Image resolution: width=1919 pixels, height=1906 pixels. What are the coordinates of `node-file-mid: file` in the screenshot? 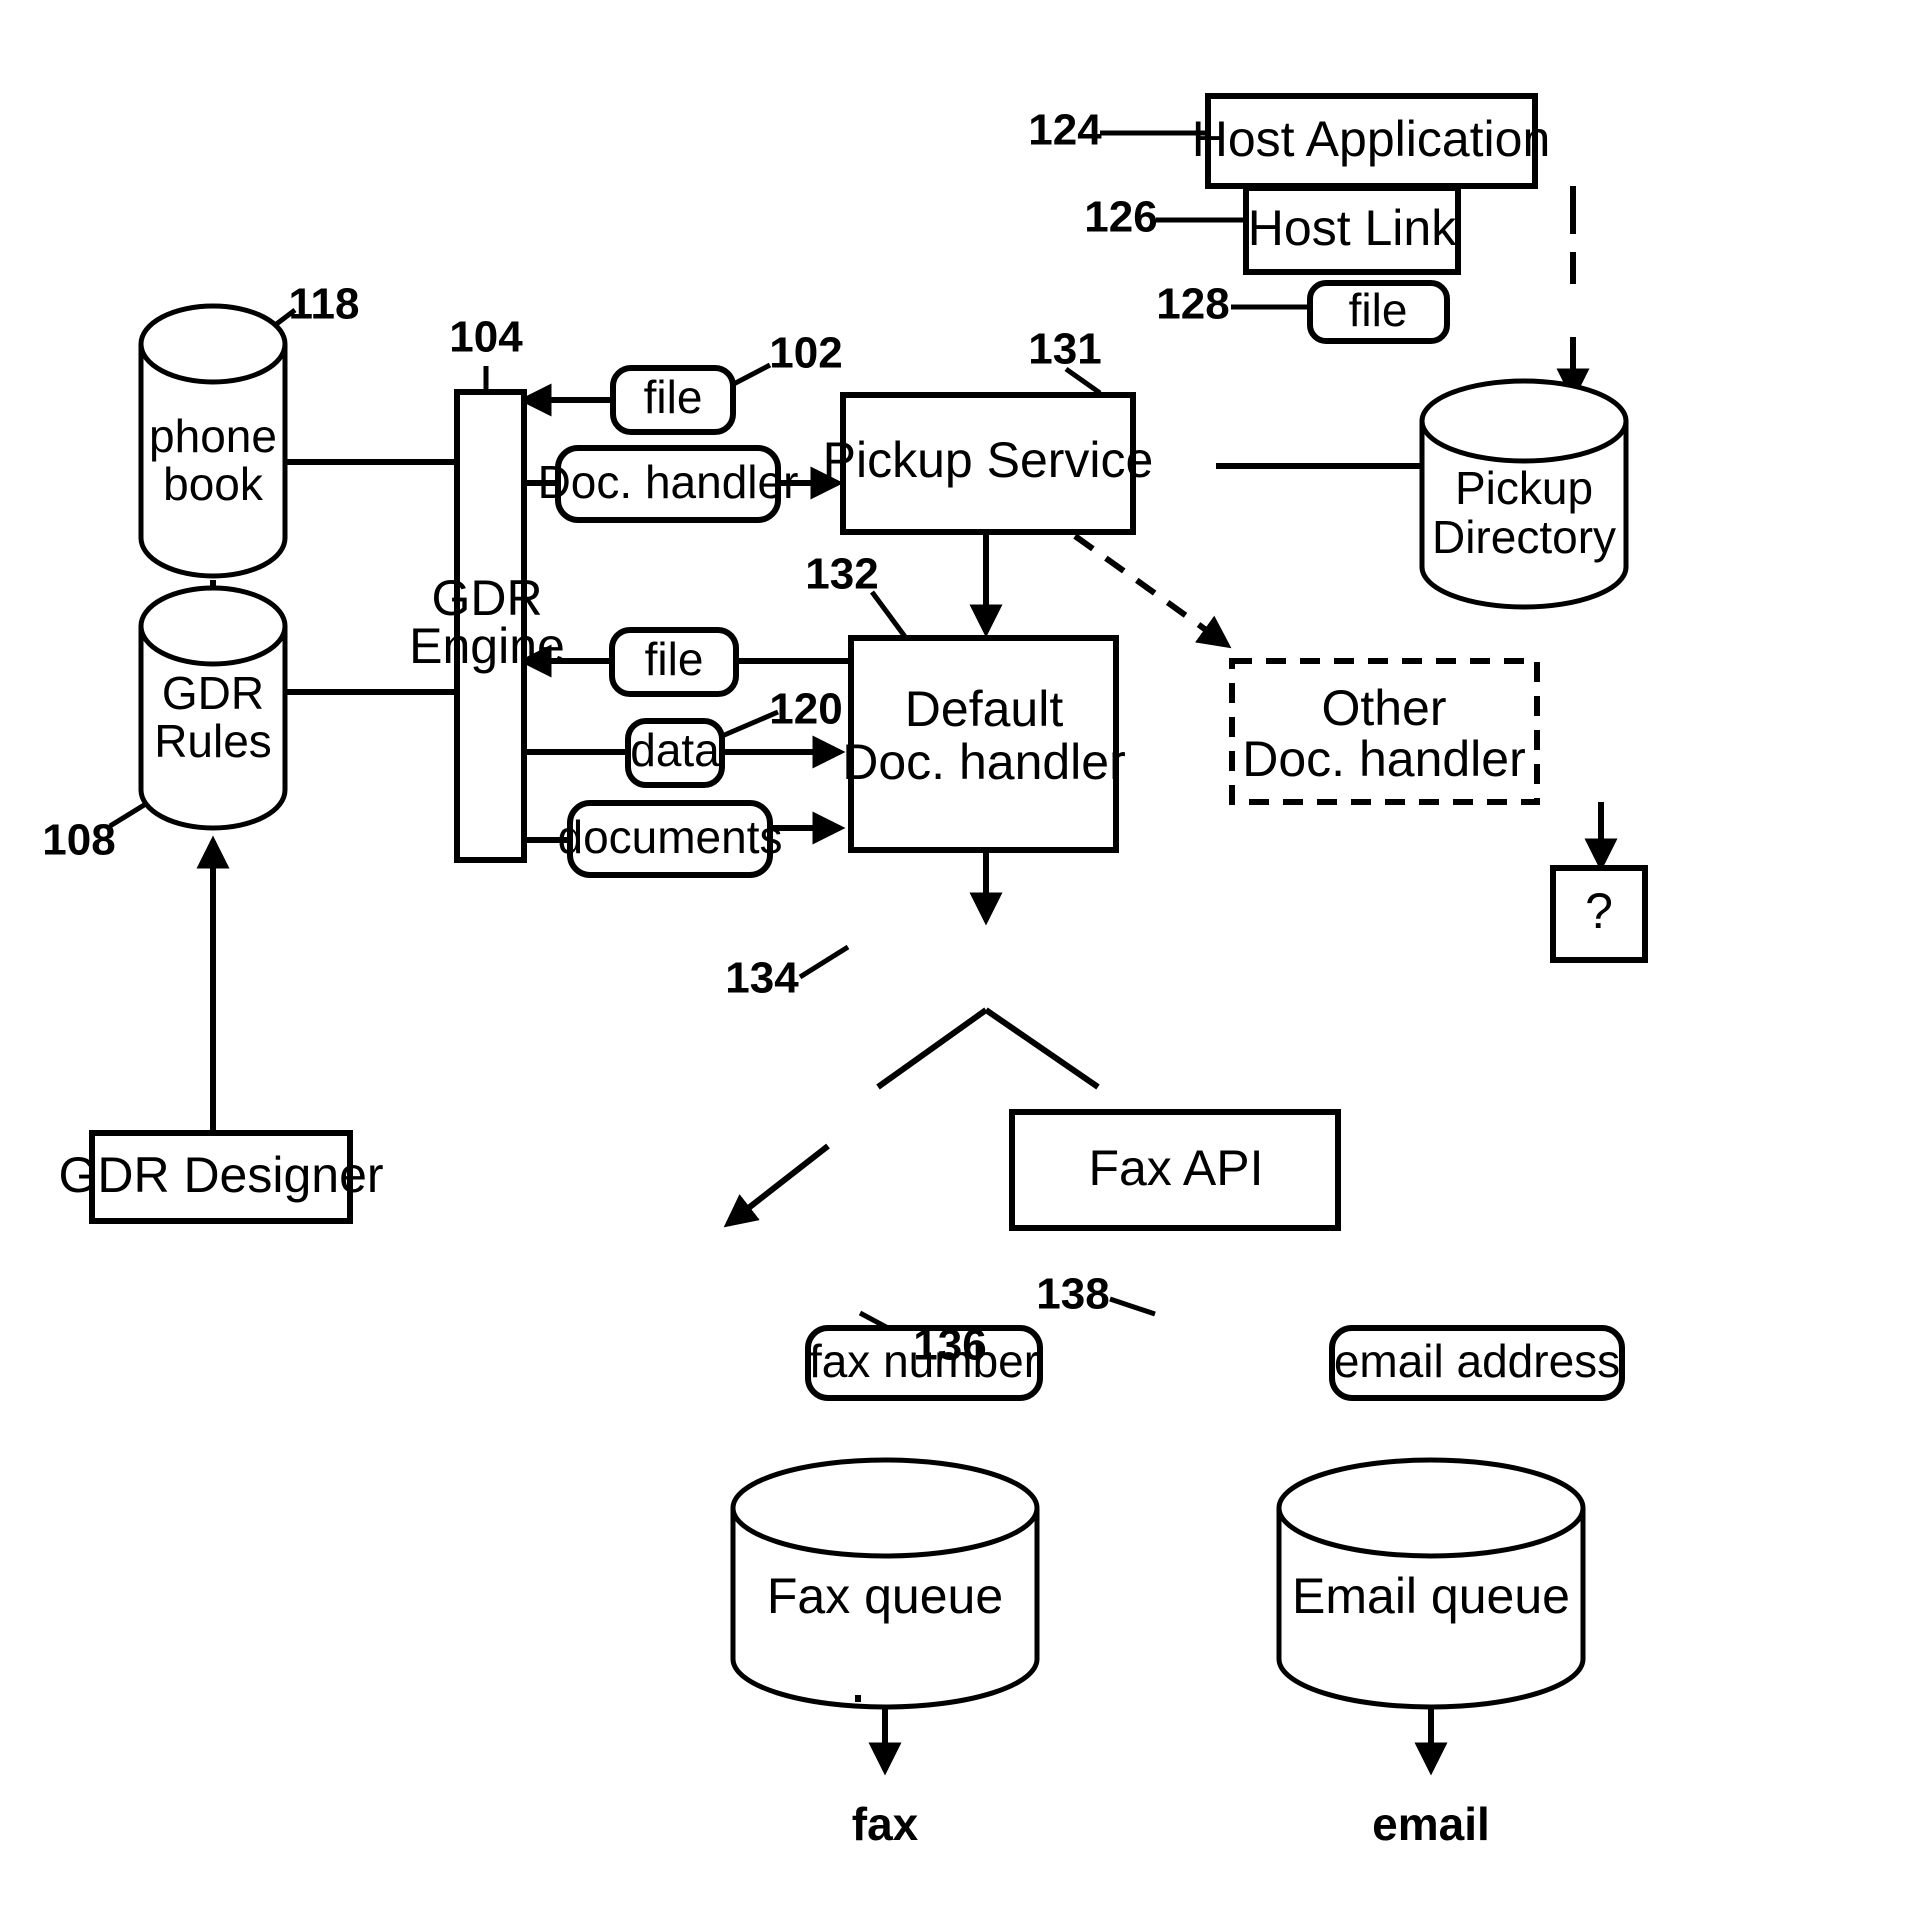 It's located at (674, 662).